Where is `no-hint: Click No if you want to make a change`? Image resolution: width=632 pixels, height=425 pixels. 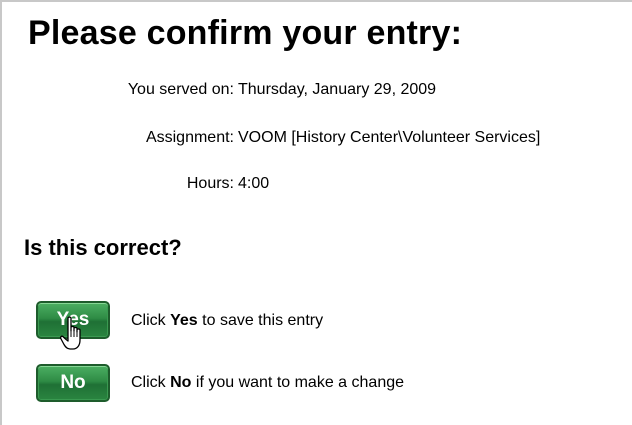
no-hint: Click No if you want to make a change is located at coordinates (267, 383).